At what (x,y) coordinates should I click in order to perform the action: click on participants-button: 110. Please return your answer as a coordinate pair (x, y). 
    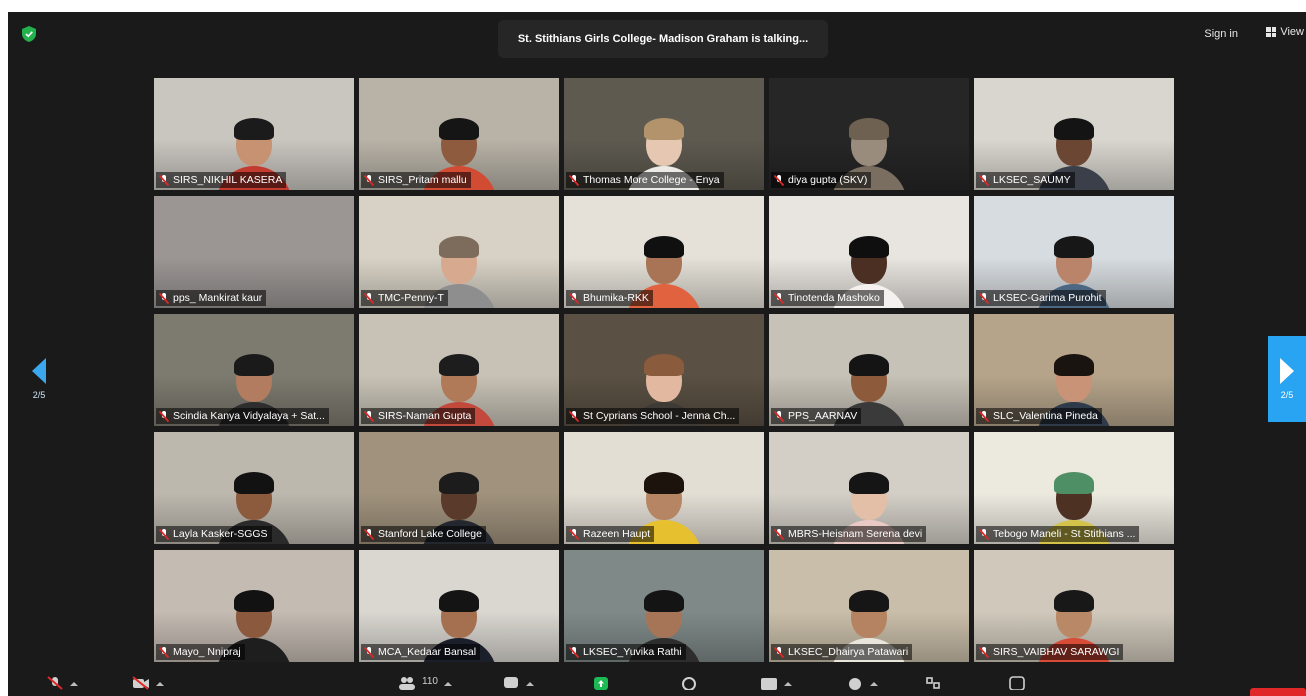
    Looking at the image, I should click on (425, 686).